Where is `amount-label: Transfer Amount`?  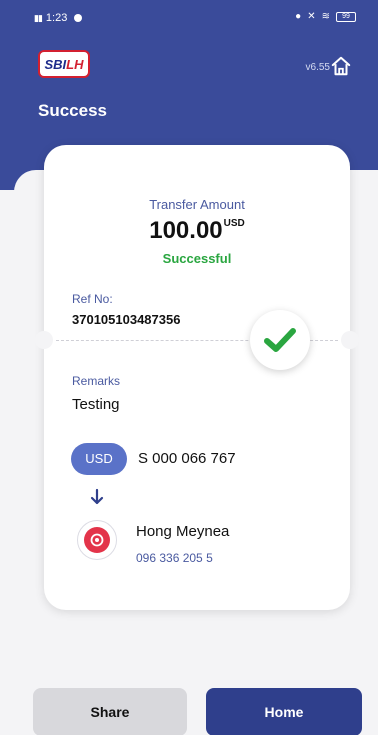 amount-label: Transfer Amount is located at coordinates (197, 204).